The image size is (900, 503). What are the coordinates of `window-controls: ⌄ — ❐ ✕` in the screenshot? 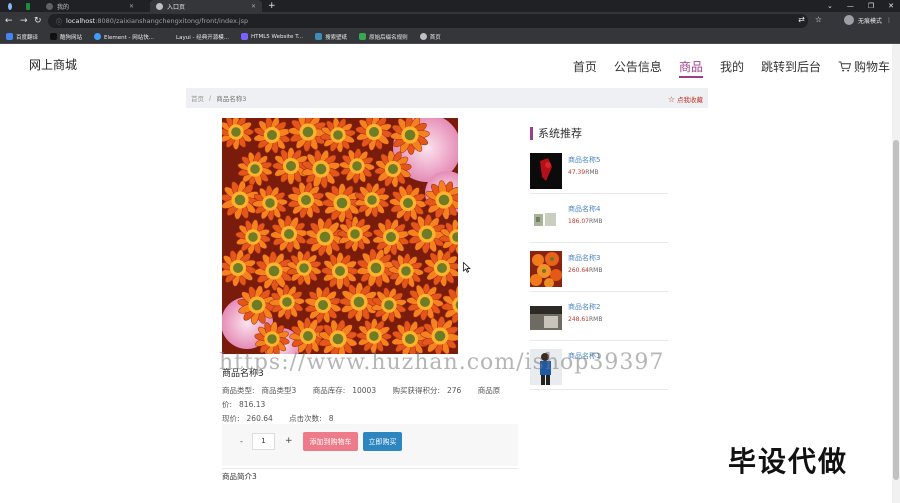 It's located at (860, 6).